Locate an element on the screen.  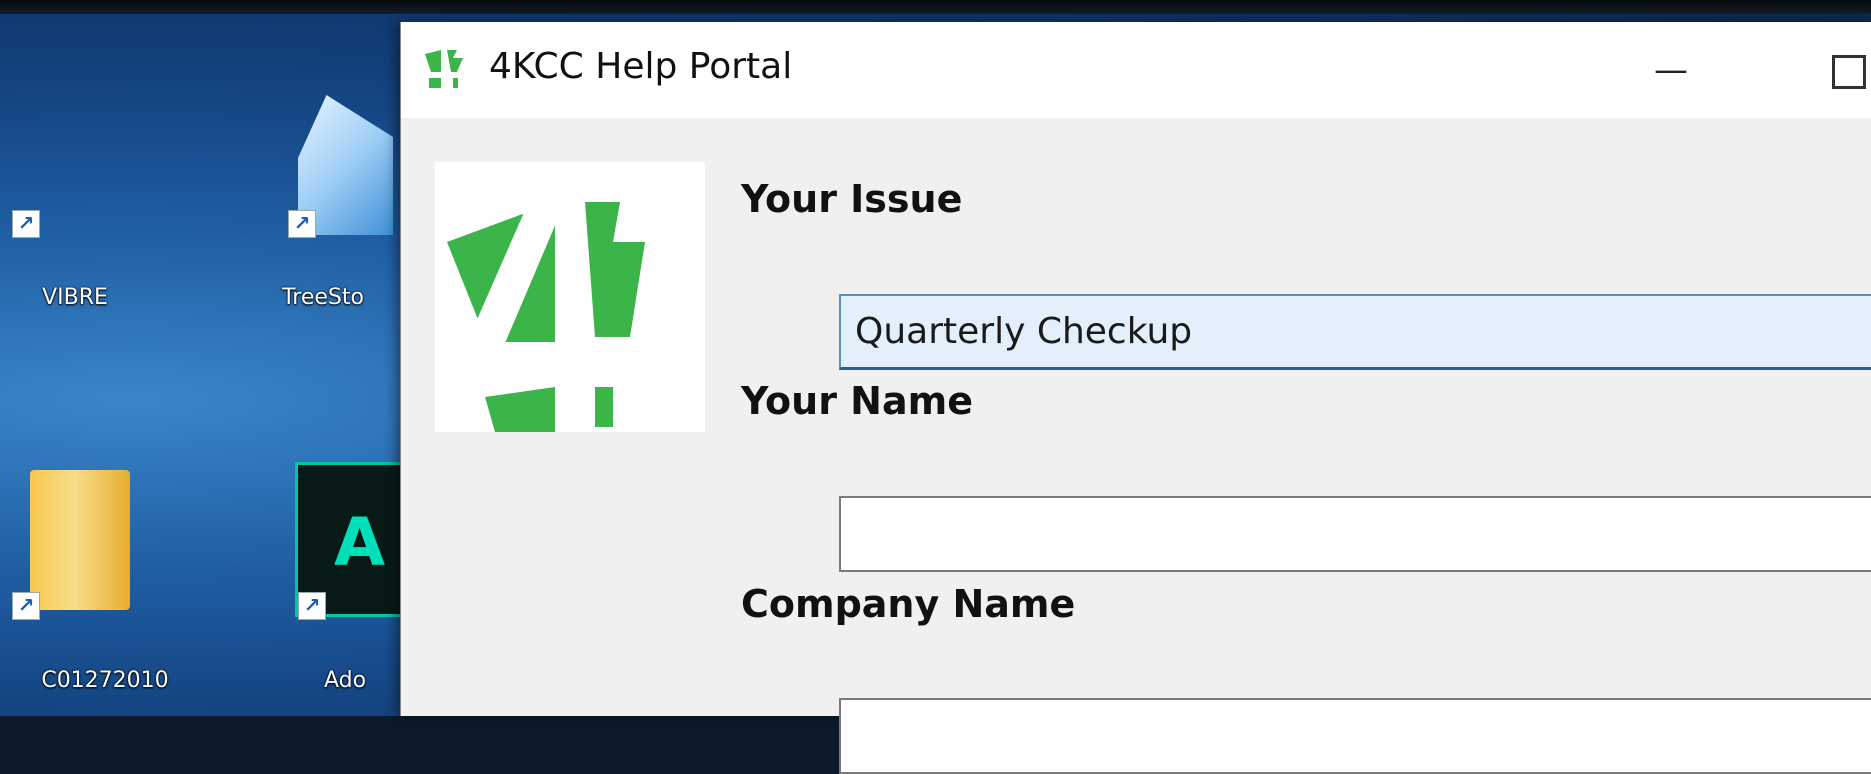
company-logo is located at coordinates (570, 297).